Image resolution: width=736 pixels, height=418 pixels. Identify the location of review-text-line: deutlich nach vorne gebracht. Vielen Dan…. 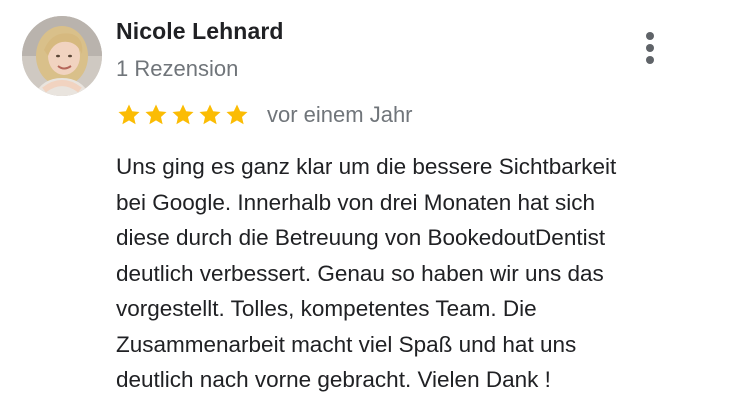
(333, 379).